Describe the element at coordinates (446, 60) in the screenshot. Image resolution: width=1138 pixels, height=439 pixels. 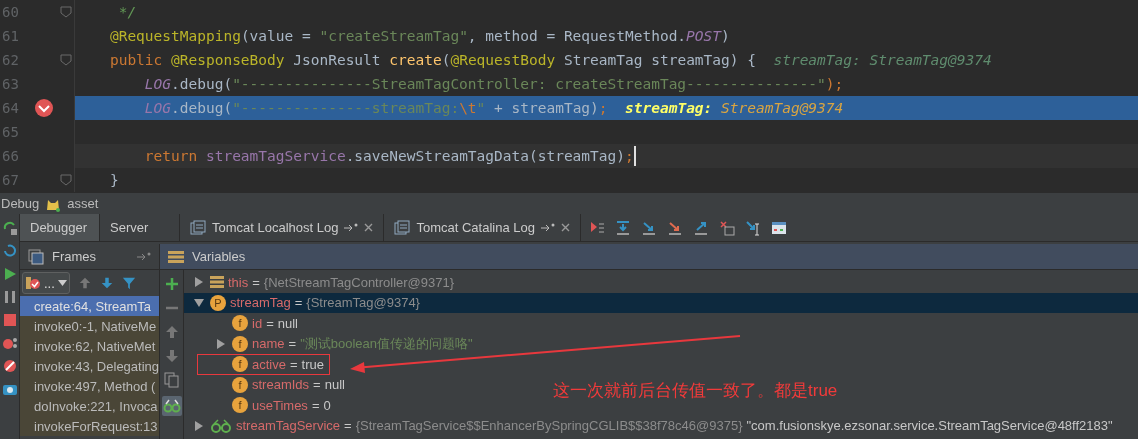
I see `code-text: (` at that location.